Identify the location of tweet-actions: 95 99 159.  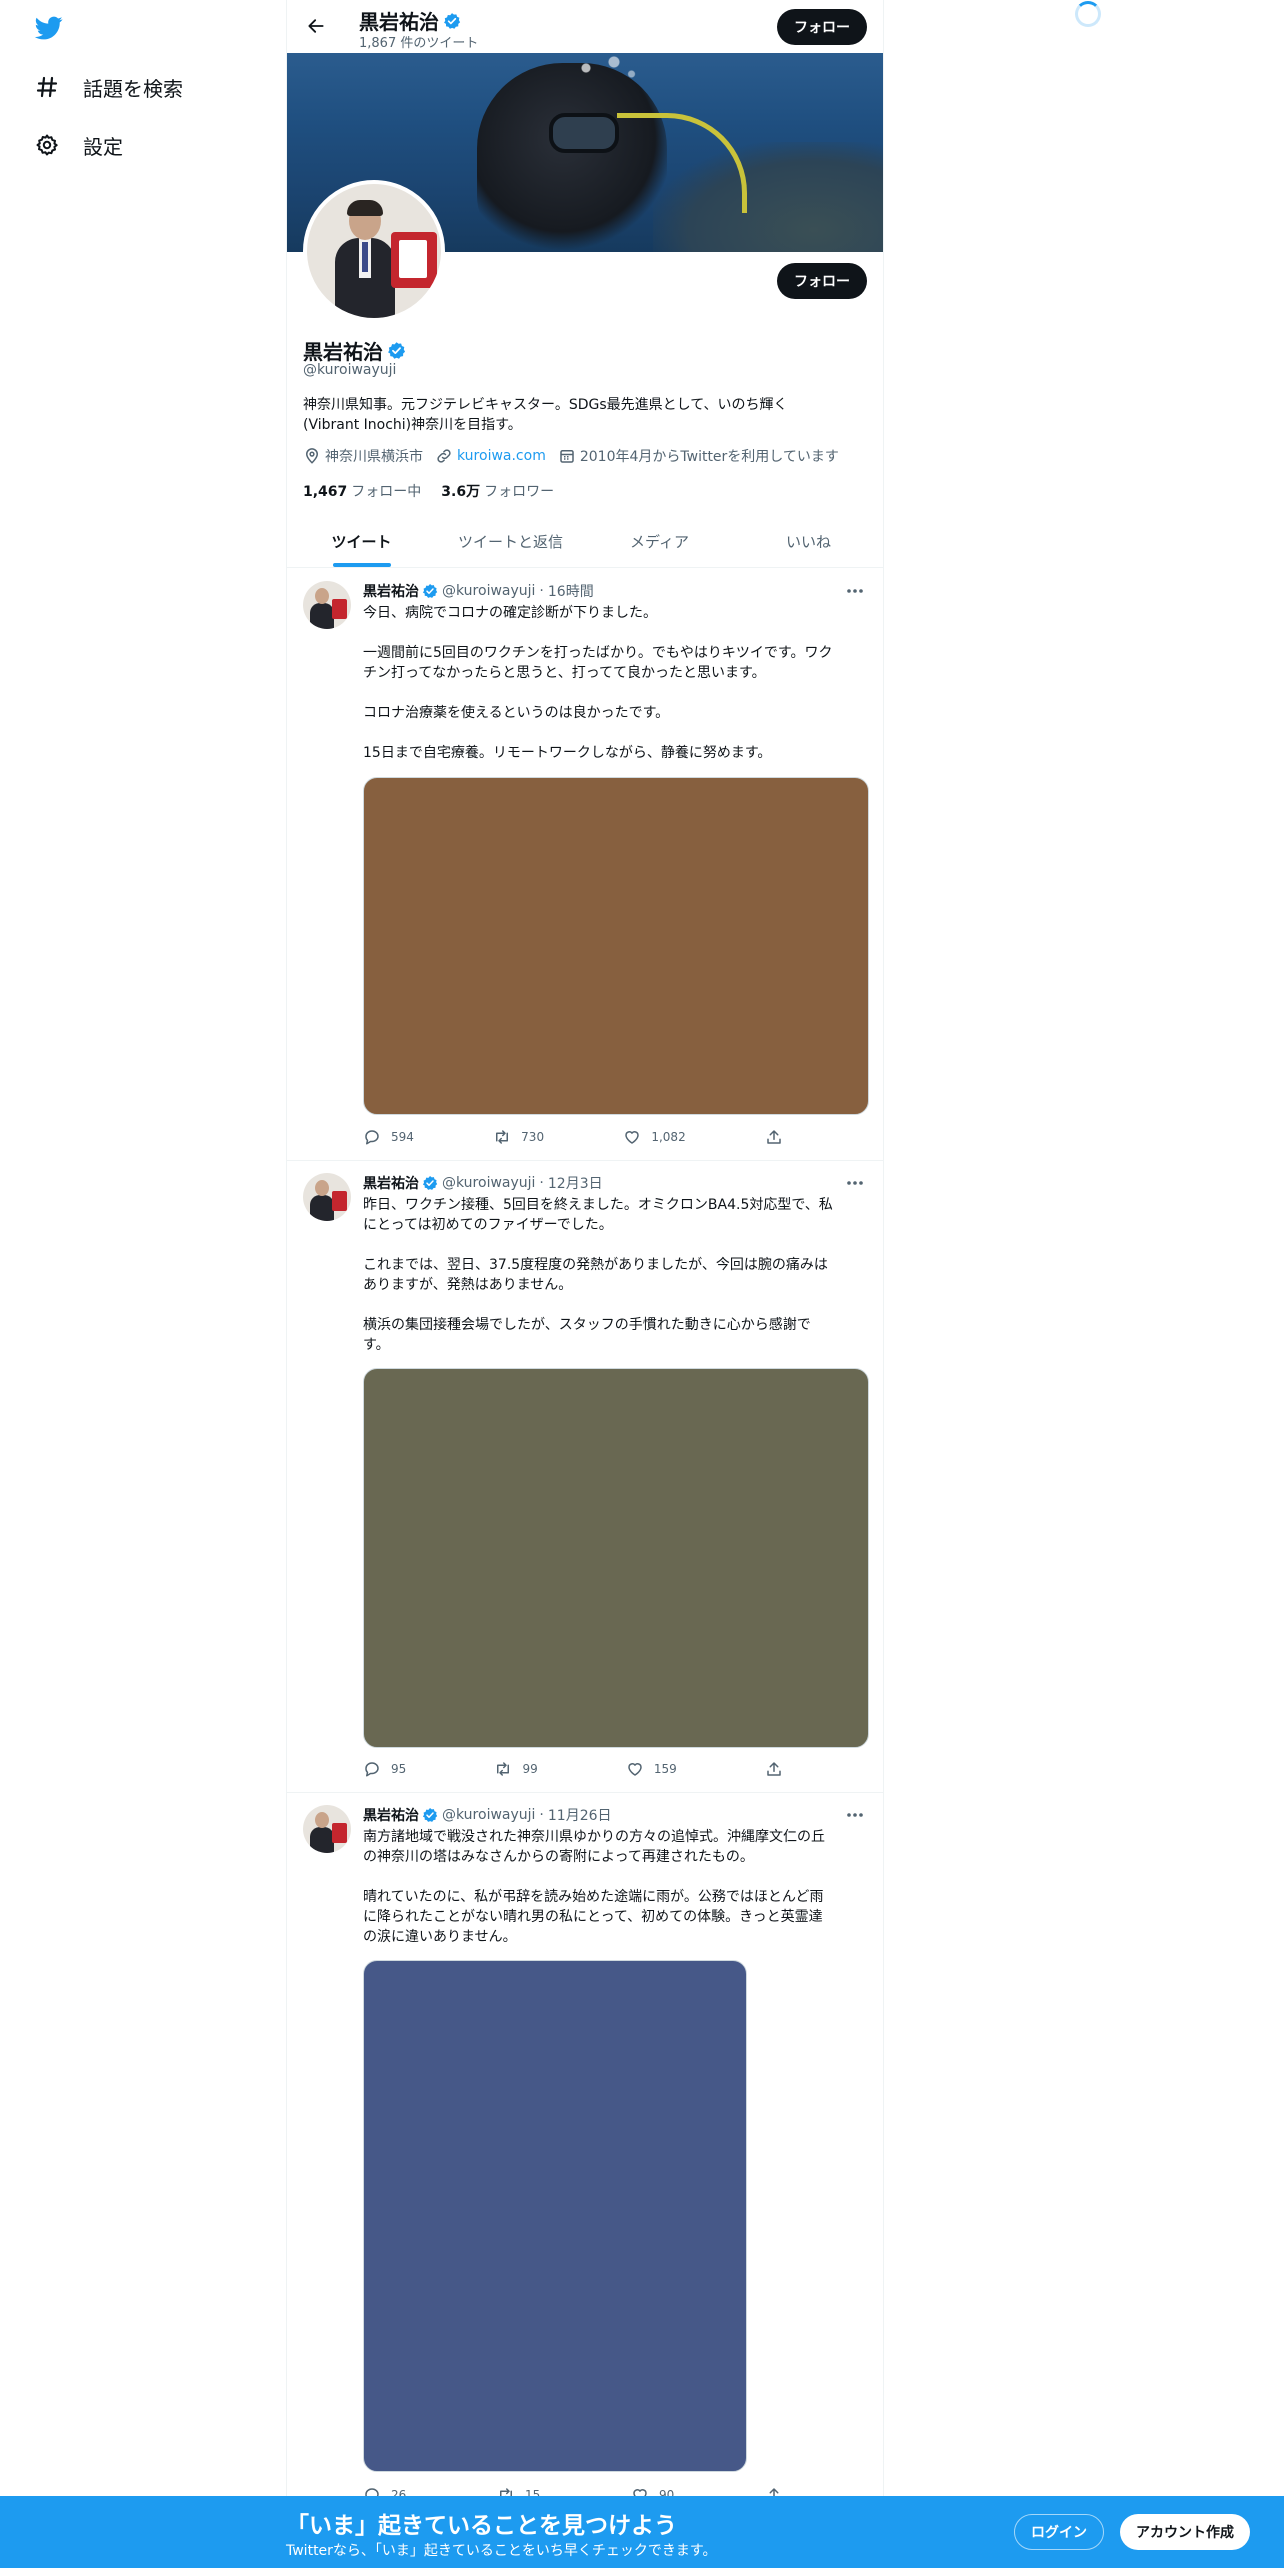
(573, 1769).